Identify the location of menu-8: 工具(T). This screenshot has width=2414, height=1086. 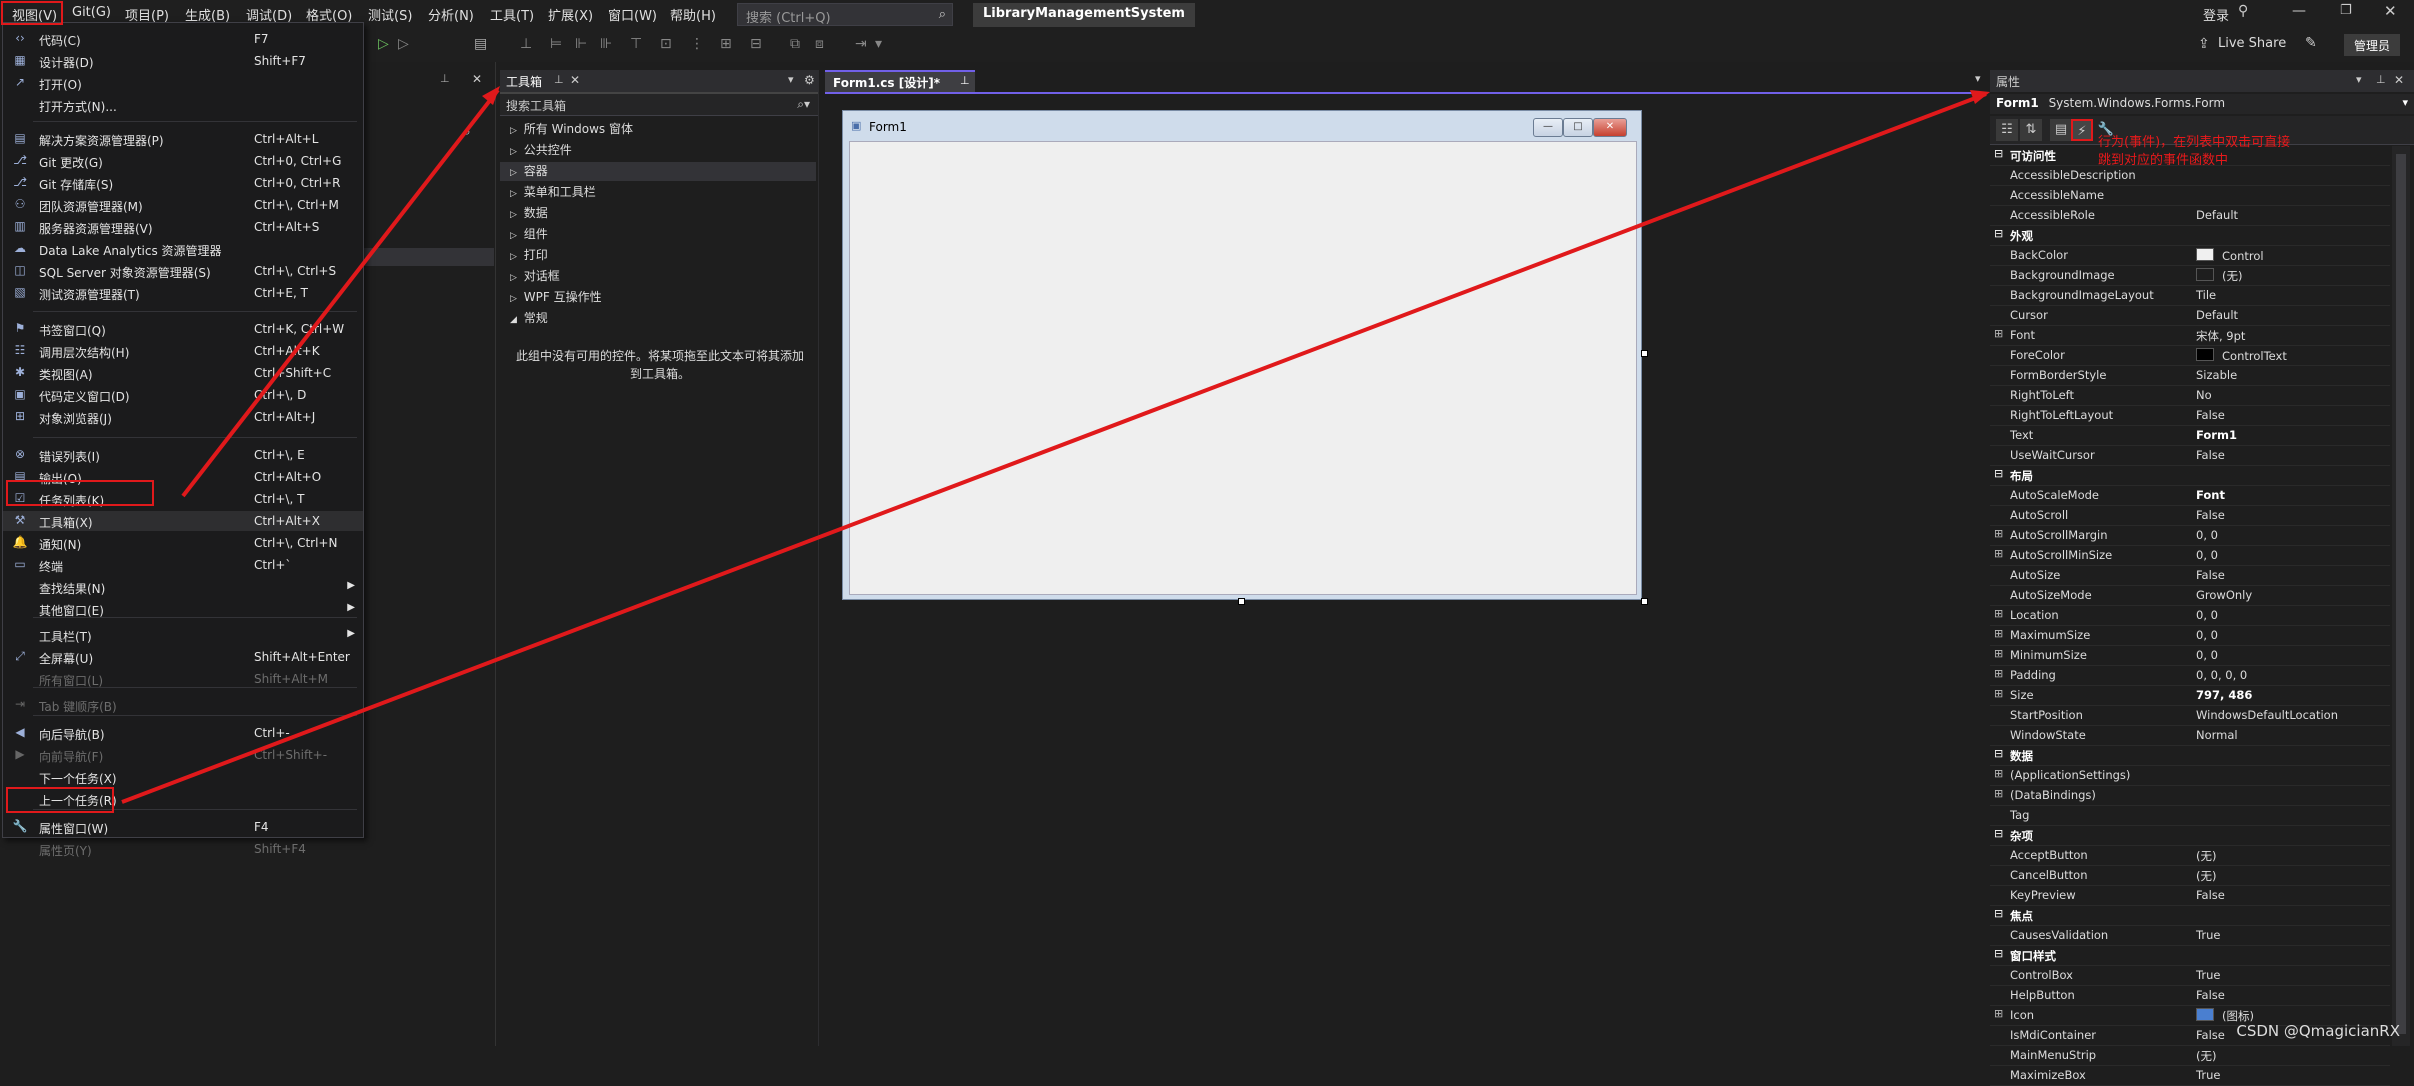
(512, 14).